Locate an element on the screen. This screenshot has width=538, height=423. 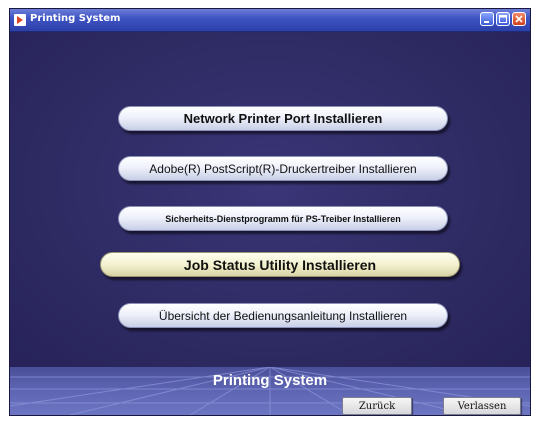
minimize-icon is located at coordinates (486, 22).